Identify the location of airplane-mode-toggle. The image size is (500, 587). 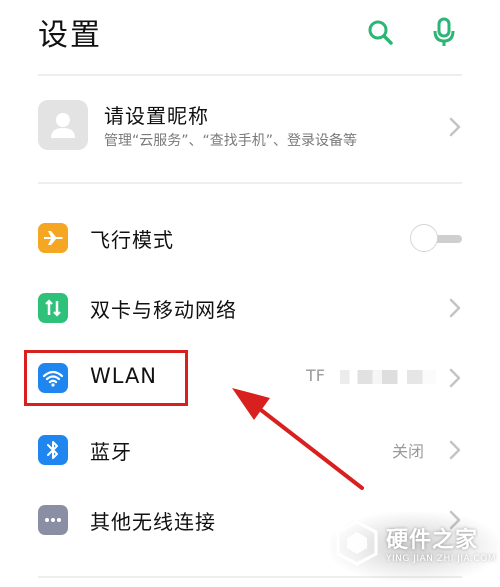
(436, 239).